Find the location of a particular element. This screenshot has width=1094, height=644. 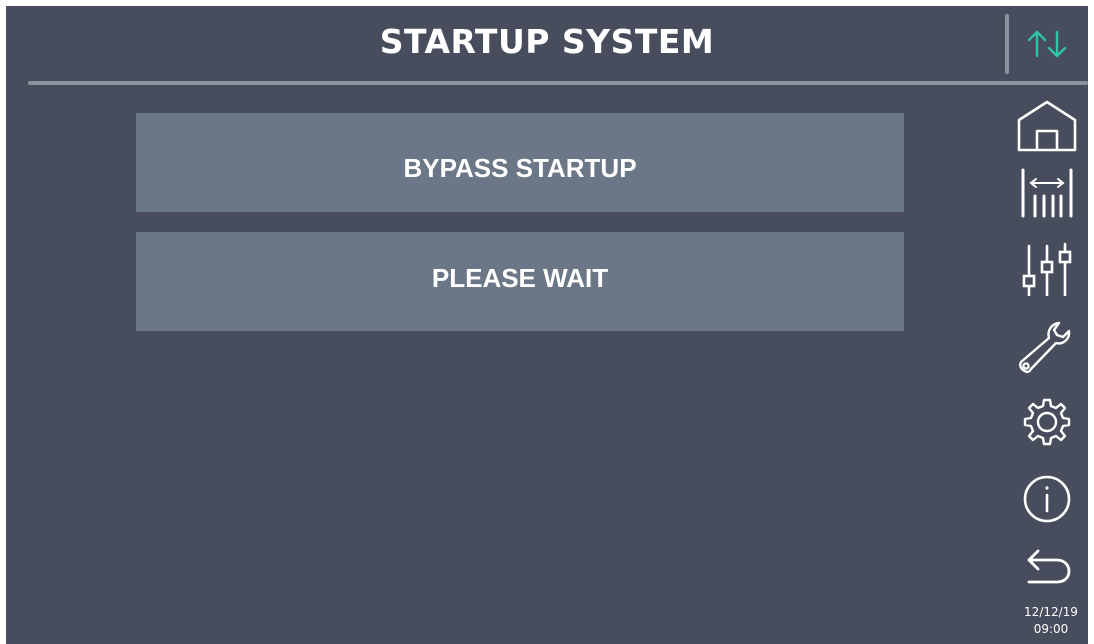

wrench-icon is located at coordinates (1047, 347).